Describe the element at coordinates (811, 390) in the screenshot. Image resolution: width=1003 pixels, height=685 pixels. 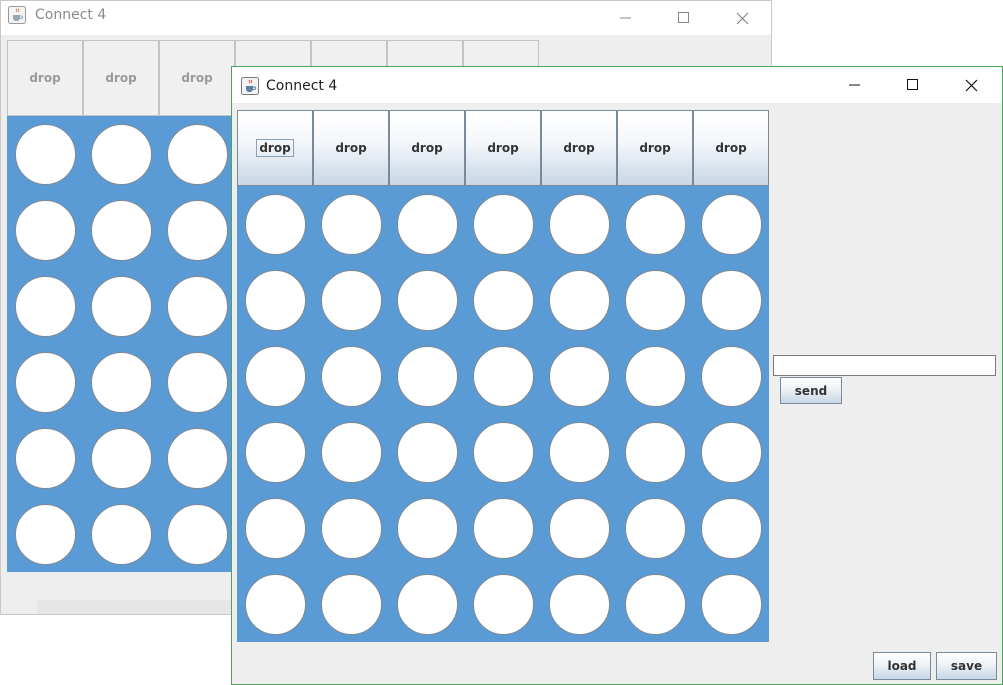
I see `send-button: send` at that location.